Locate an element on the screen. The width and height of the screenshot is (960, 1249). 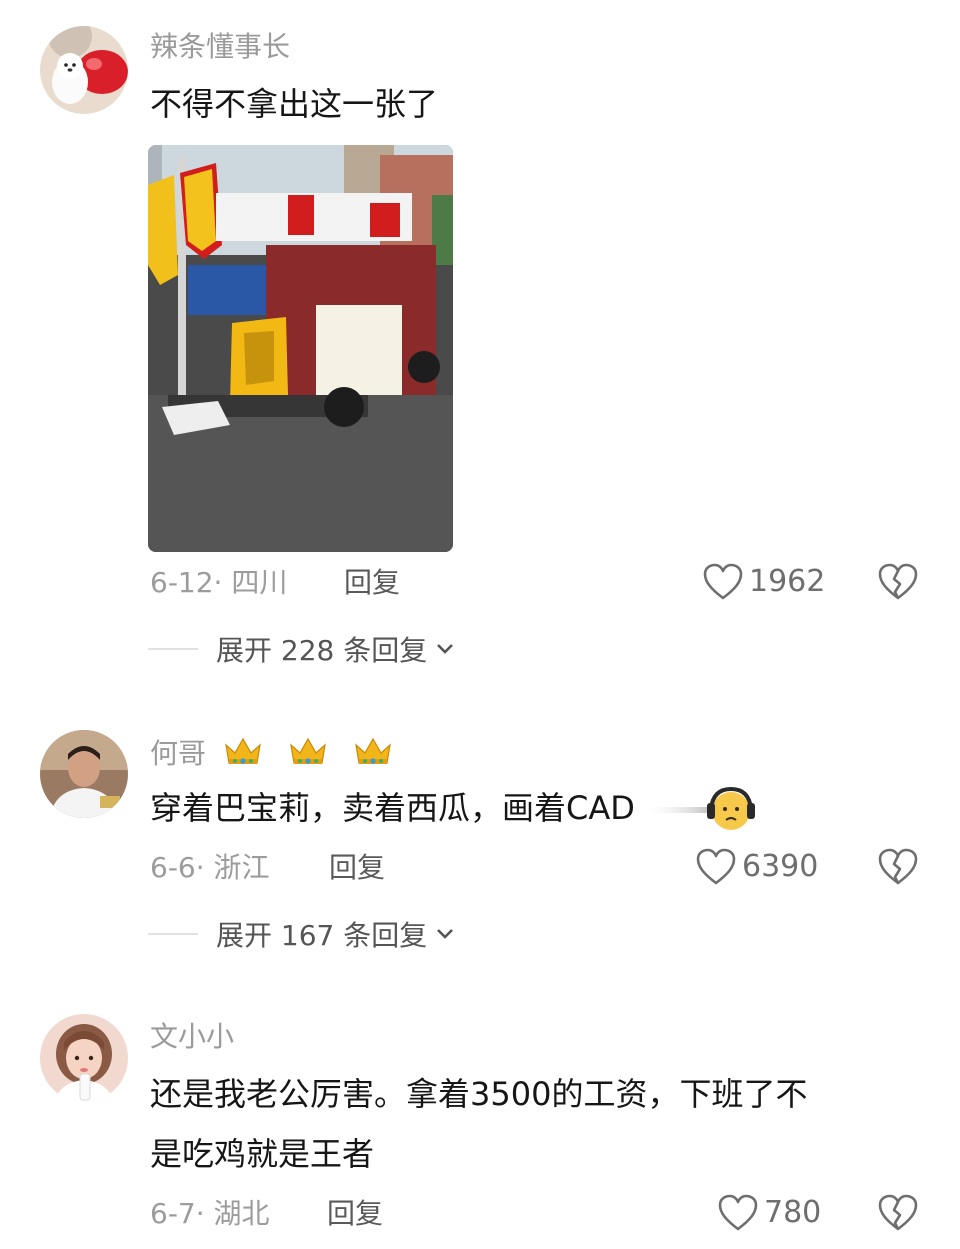
expand-replies-button: 展开 228 条回复 is located at coordinates (301, 649).